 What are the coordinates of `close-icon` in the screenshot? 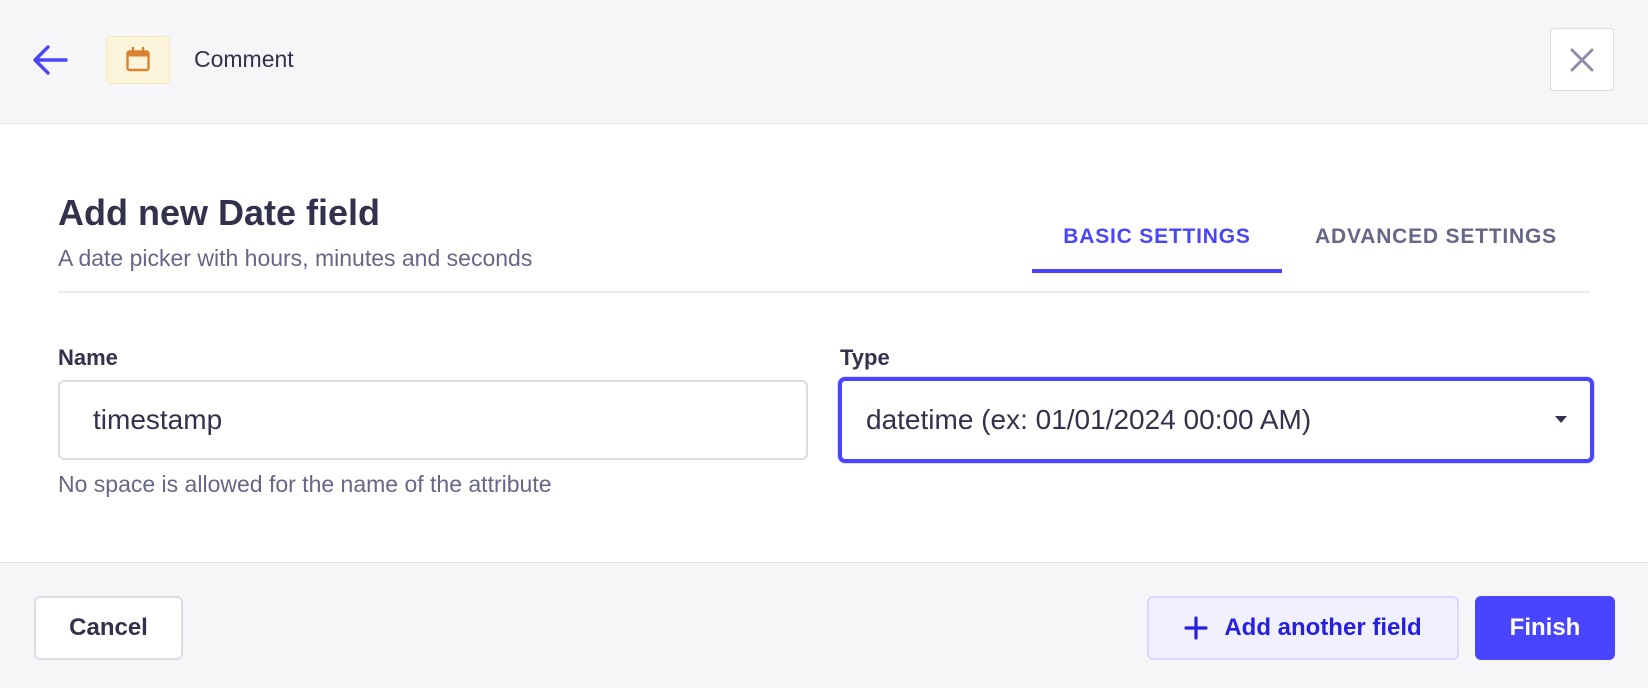 It's located at (1582, 59).